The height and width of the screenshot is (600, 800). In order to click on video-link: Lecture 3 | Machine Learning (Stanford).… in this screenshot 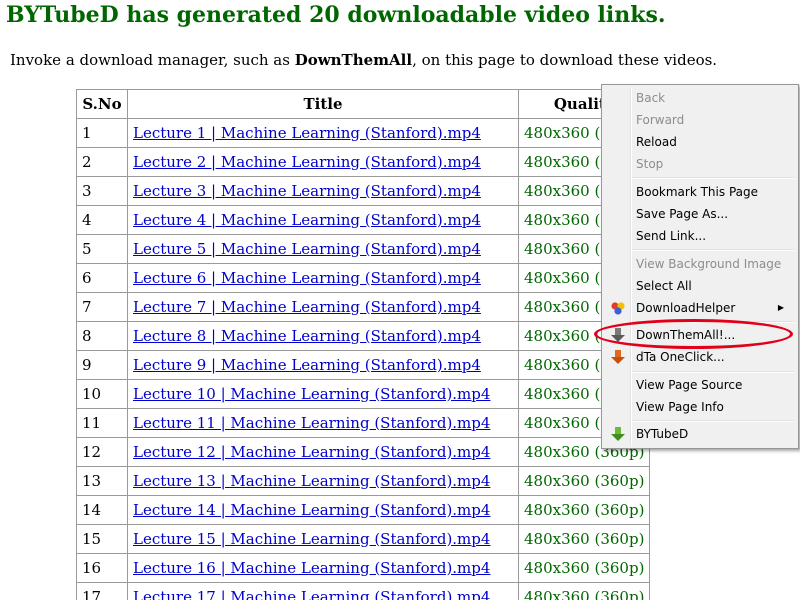, I will do `click(307, 191)`.